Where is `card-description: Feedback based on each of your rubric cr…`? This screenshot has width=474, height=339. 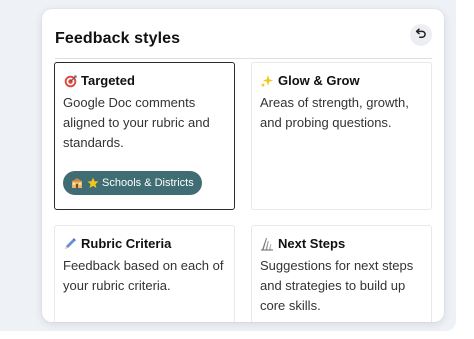
card-description: Feedback based on each of your rubric cr… is located at coordinates (143, 275).